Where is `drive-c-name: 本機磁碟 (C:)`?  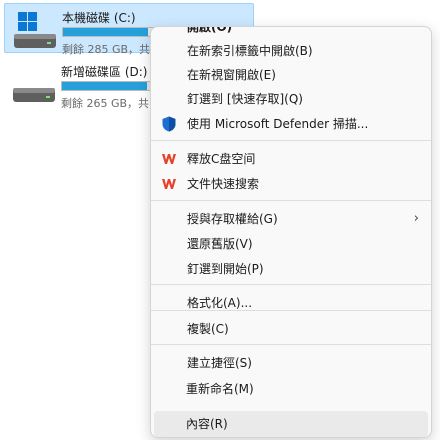 drive-c-name: 本機磁碟 (C:) is located at coordinates (99, 18).